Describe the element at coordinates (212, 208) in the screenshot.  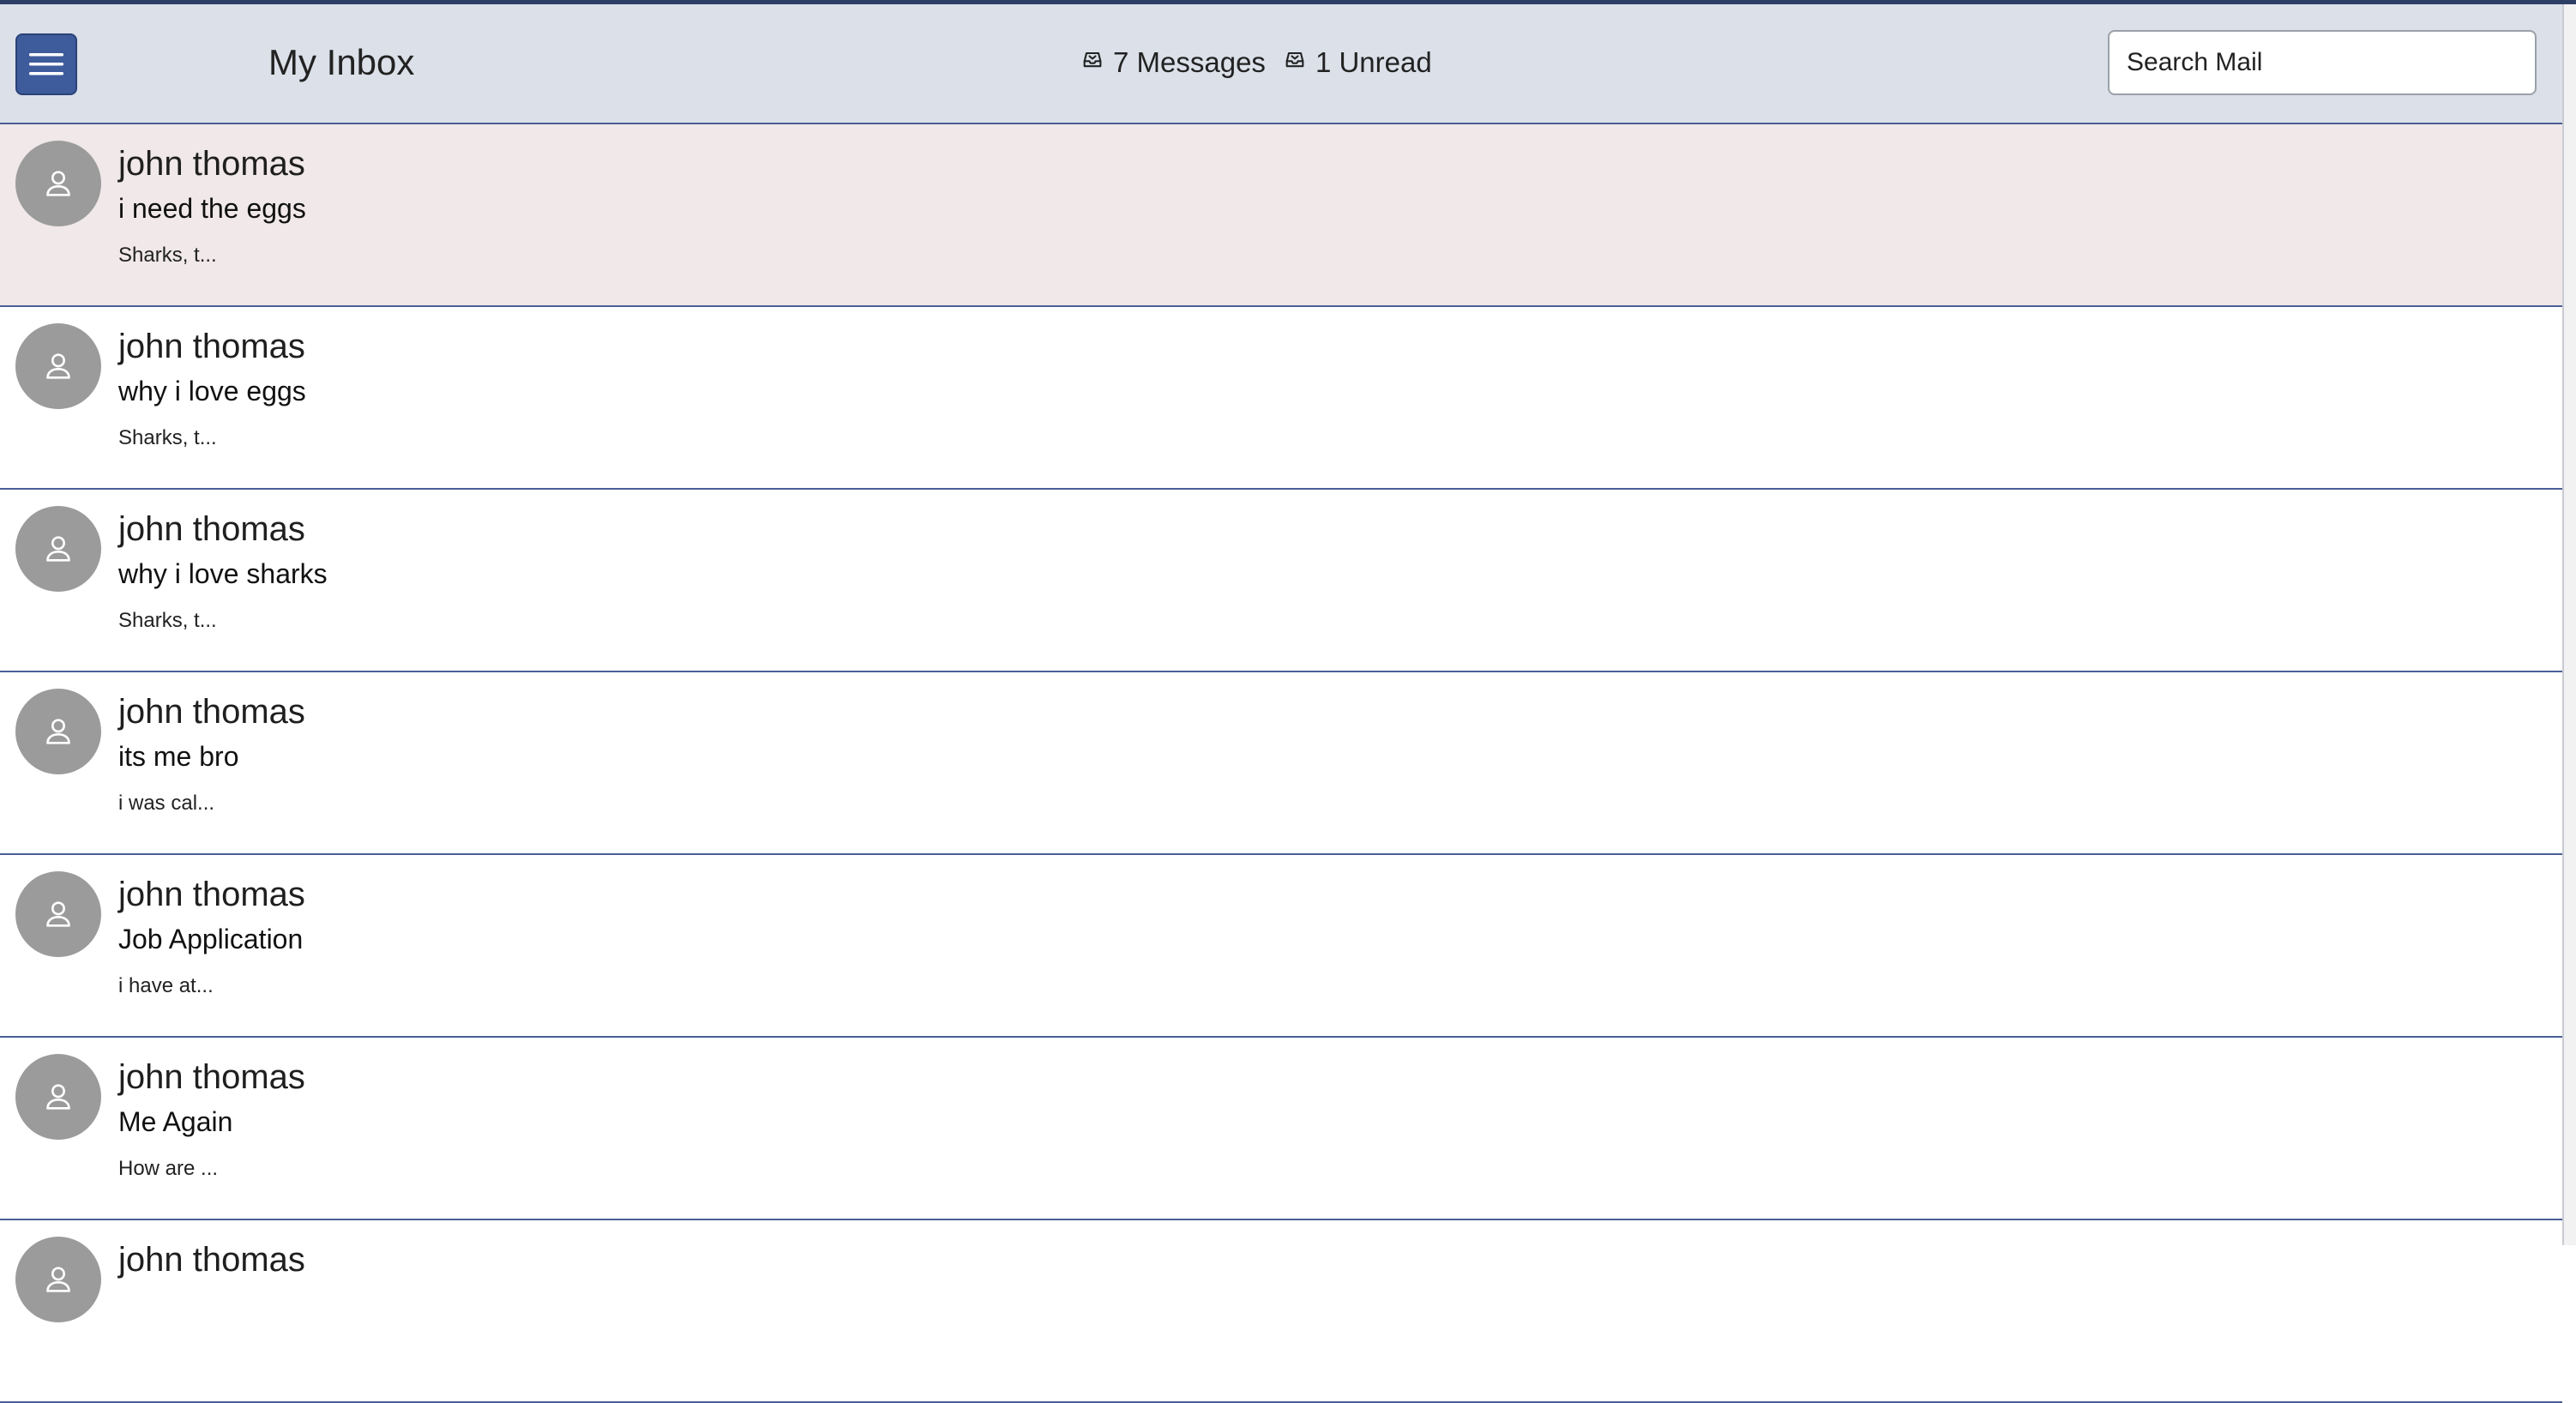
I see `mail-subject: i need the eggs` at that location.